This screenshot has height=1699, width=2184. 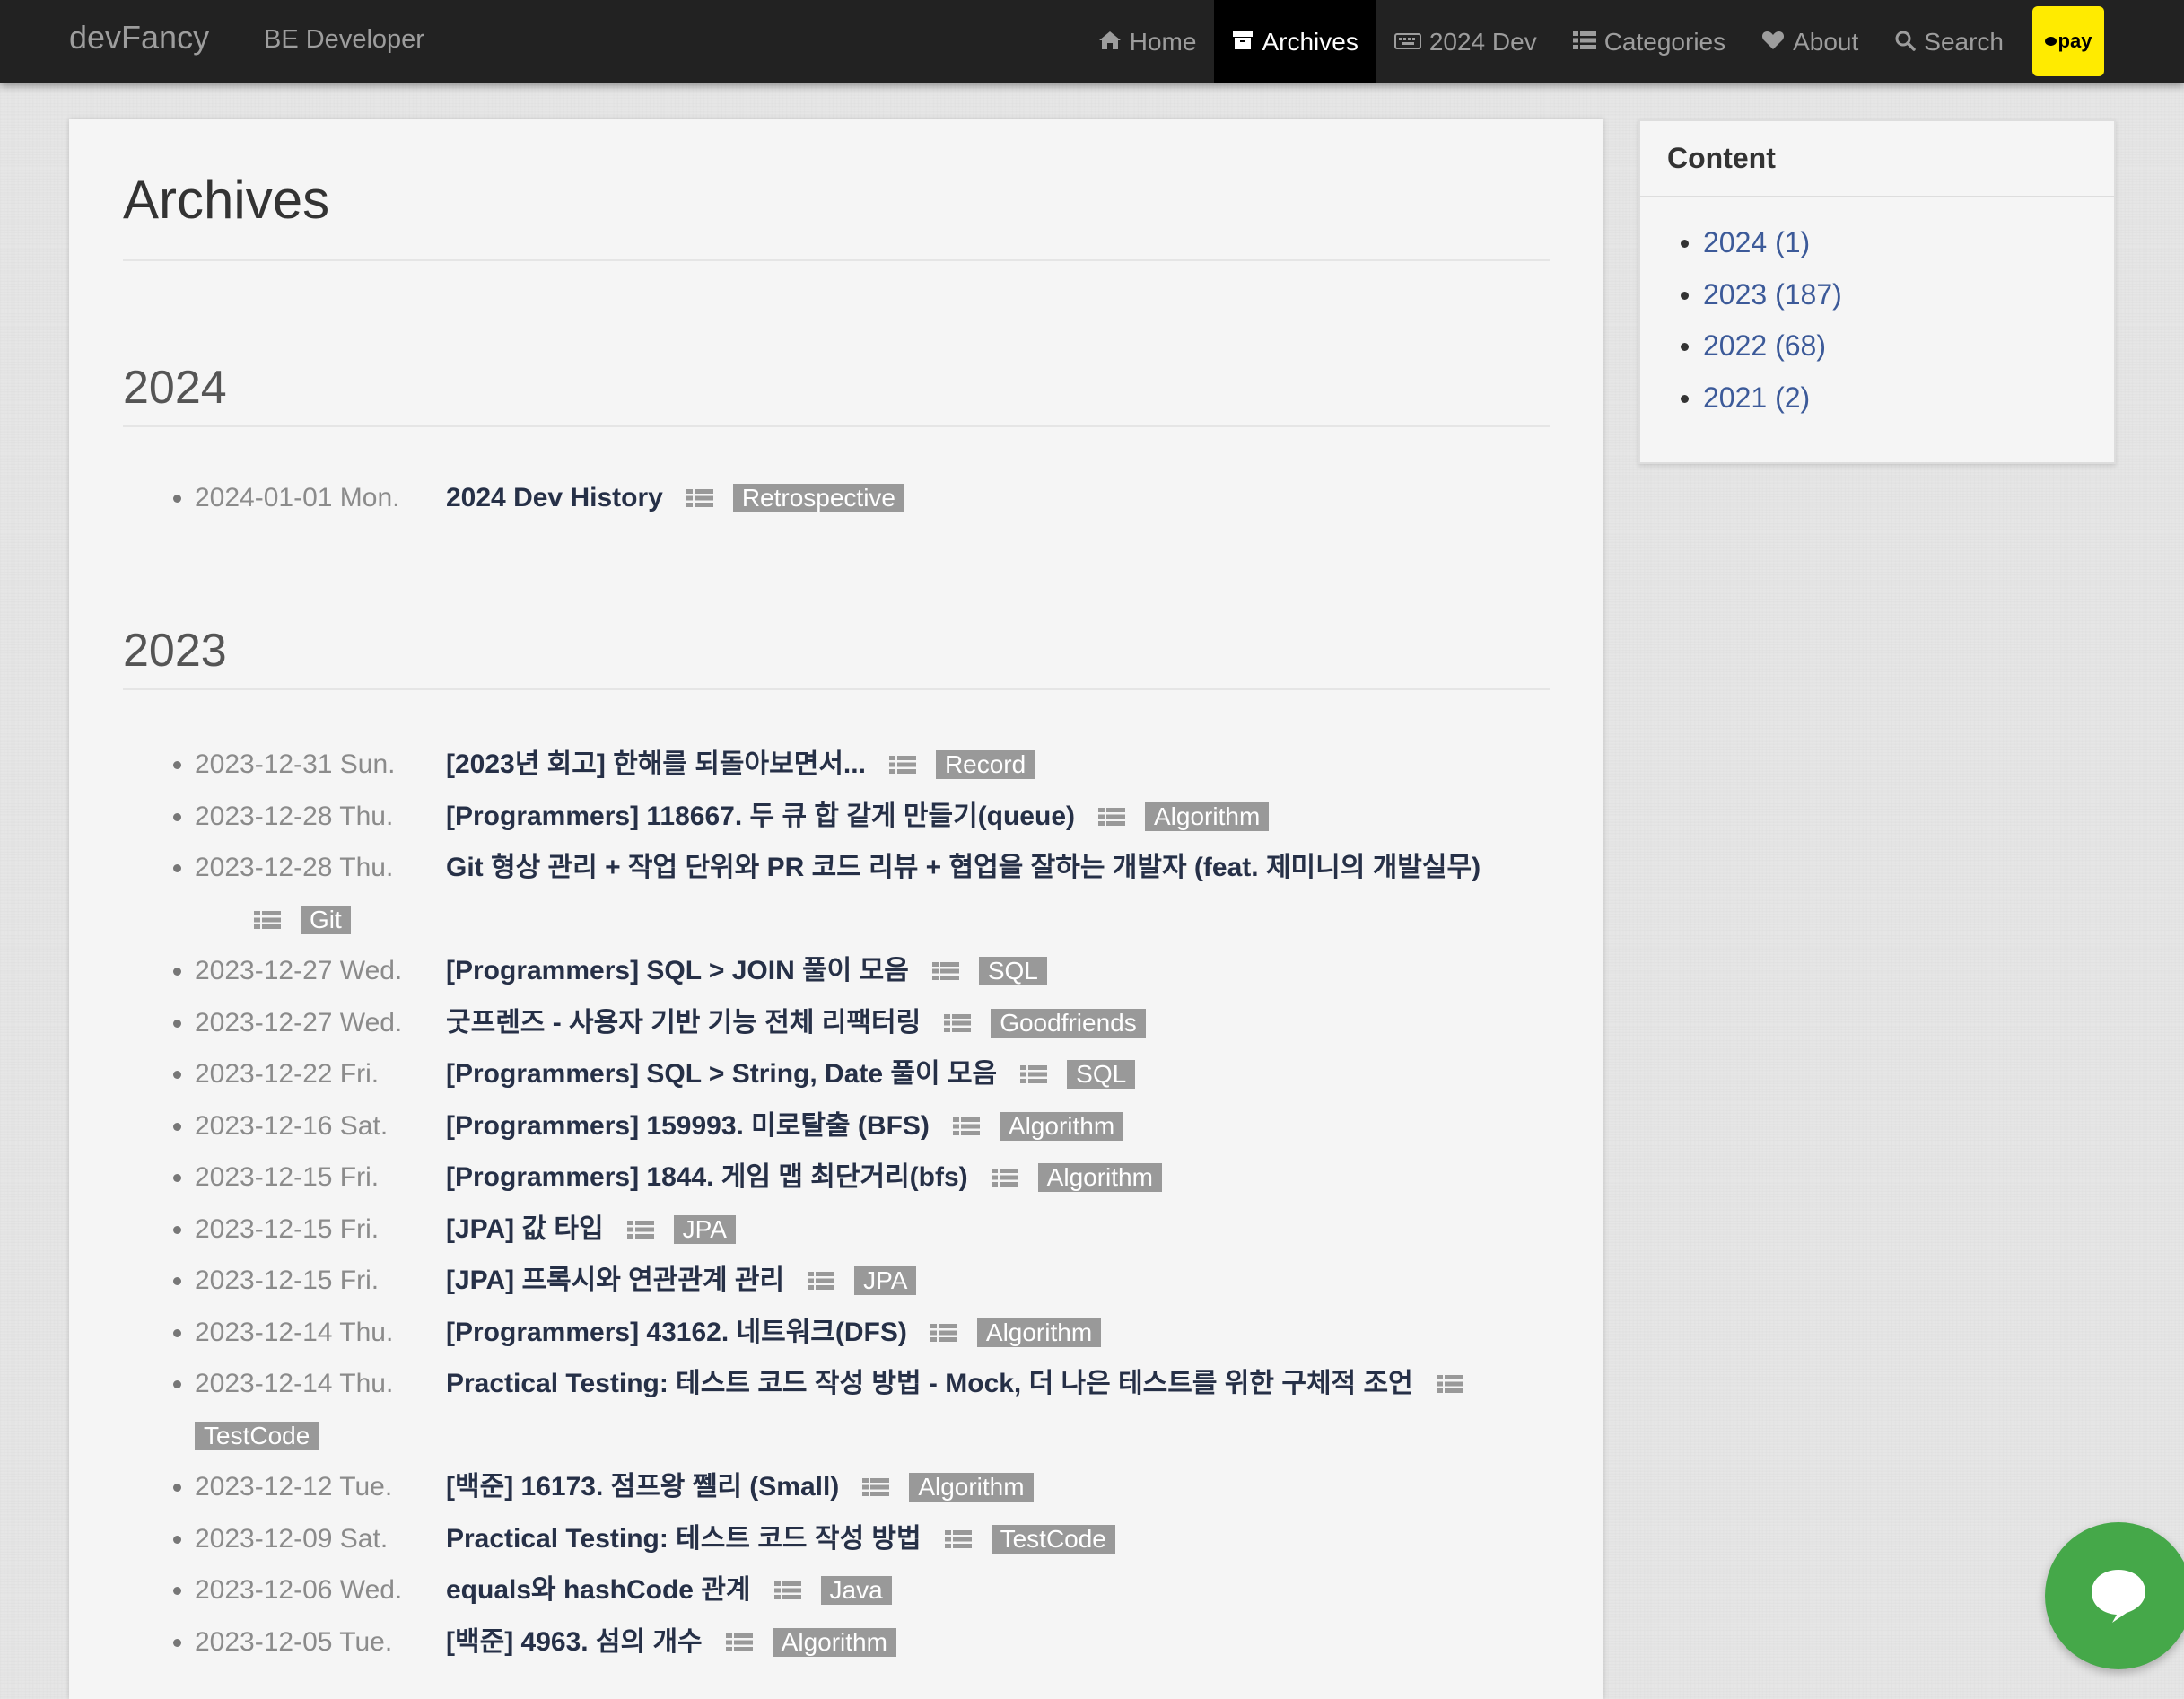 I want to click on sidebar-item-2024: 2024 (1), so click(x=1877, y=243).